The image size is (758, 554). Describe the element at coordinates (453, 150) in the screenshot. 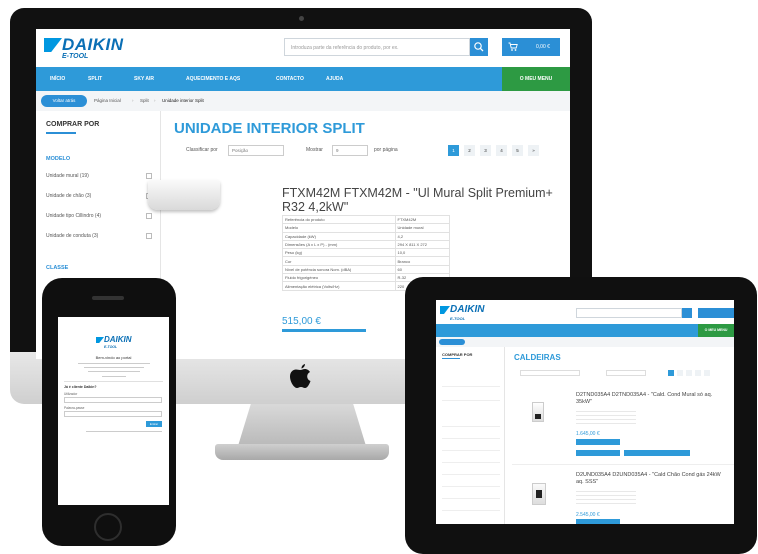

I see `page-1: 1` at that location.